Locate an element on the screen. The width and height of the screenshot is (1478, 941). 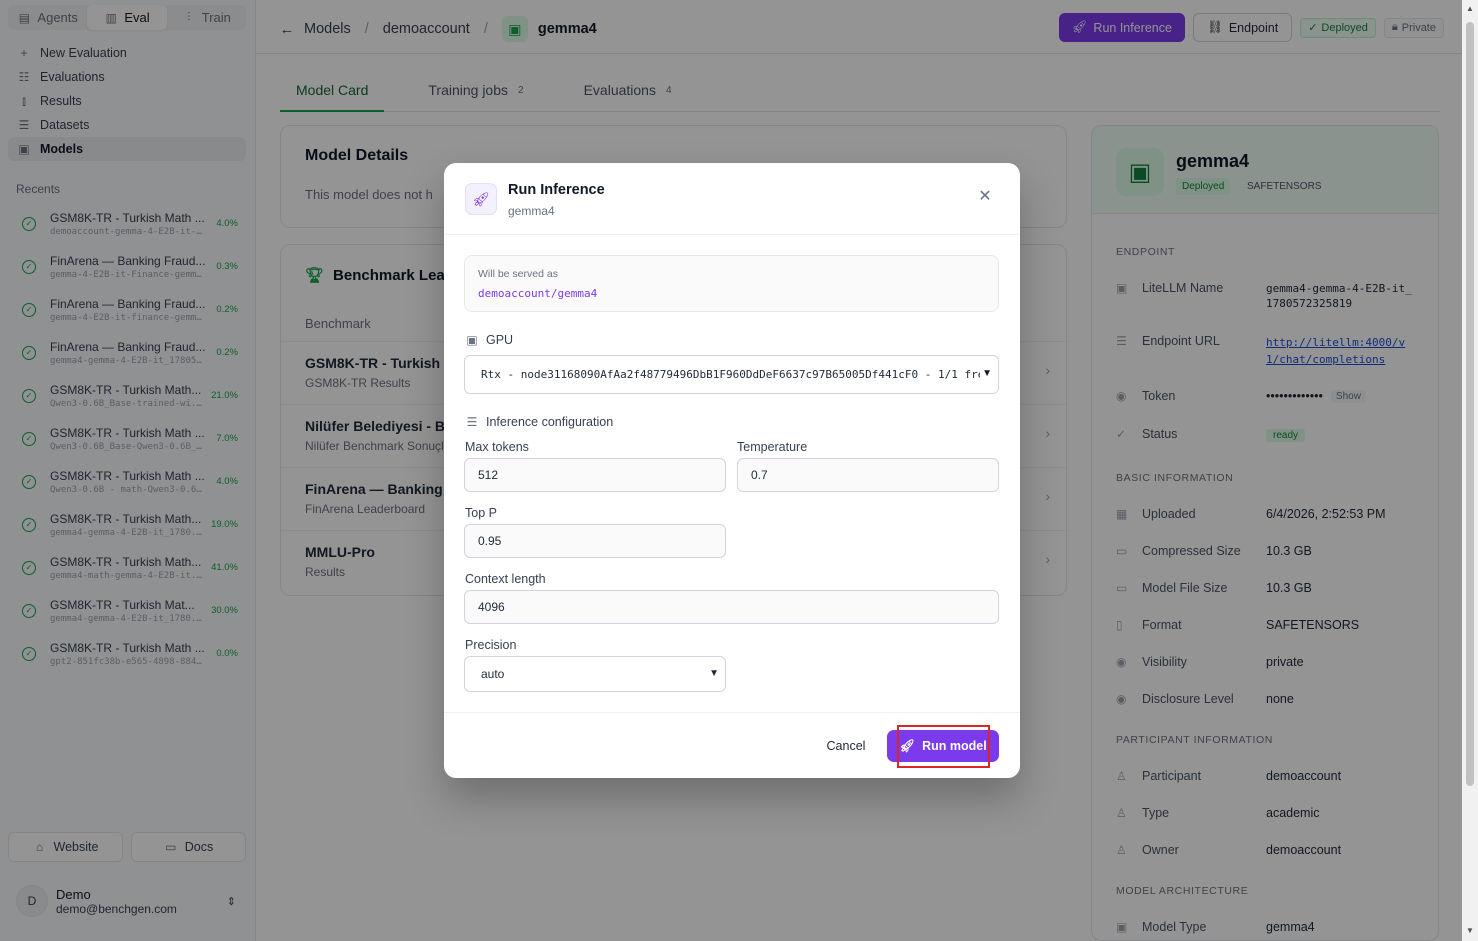
dialog-subtitle: gemma4 is located at coordinates (531, 211).